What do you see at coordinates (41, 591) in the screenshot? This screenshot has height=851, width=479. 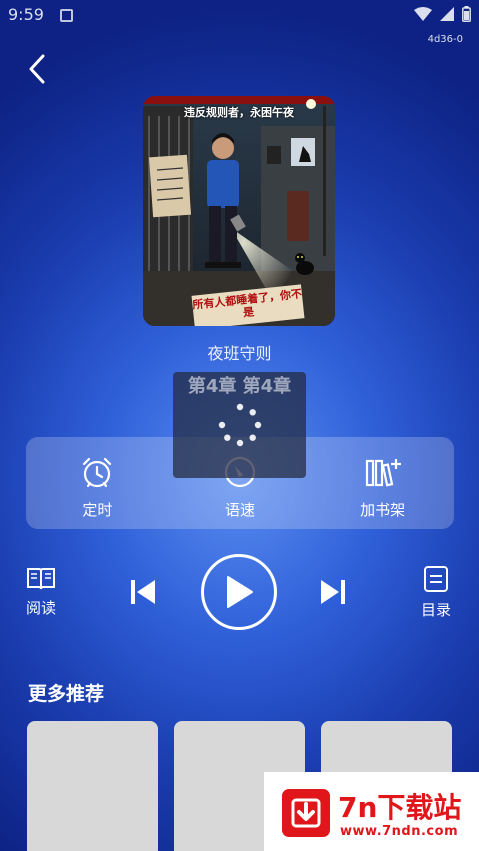 I see `read-button: 阅读` at bounding box center [41, 591].